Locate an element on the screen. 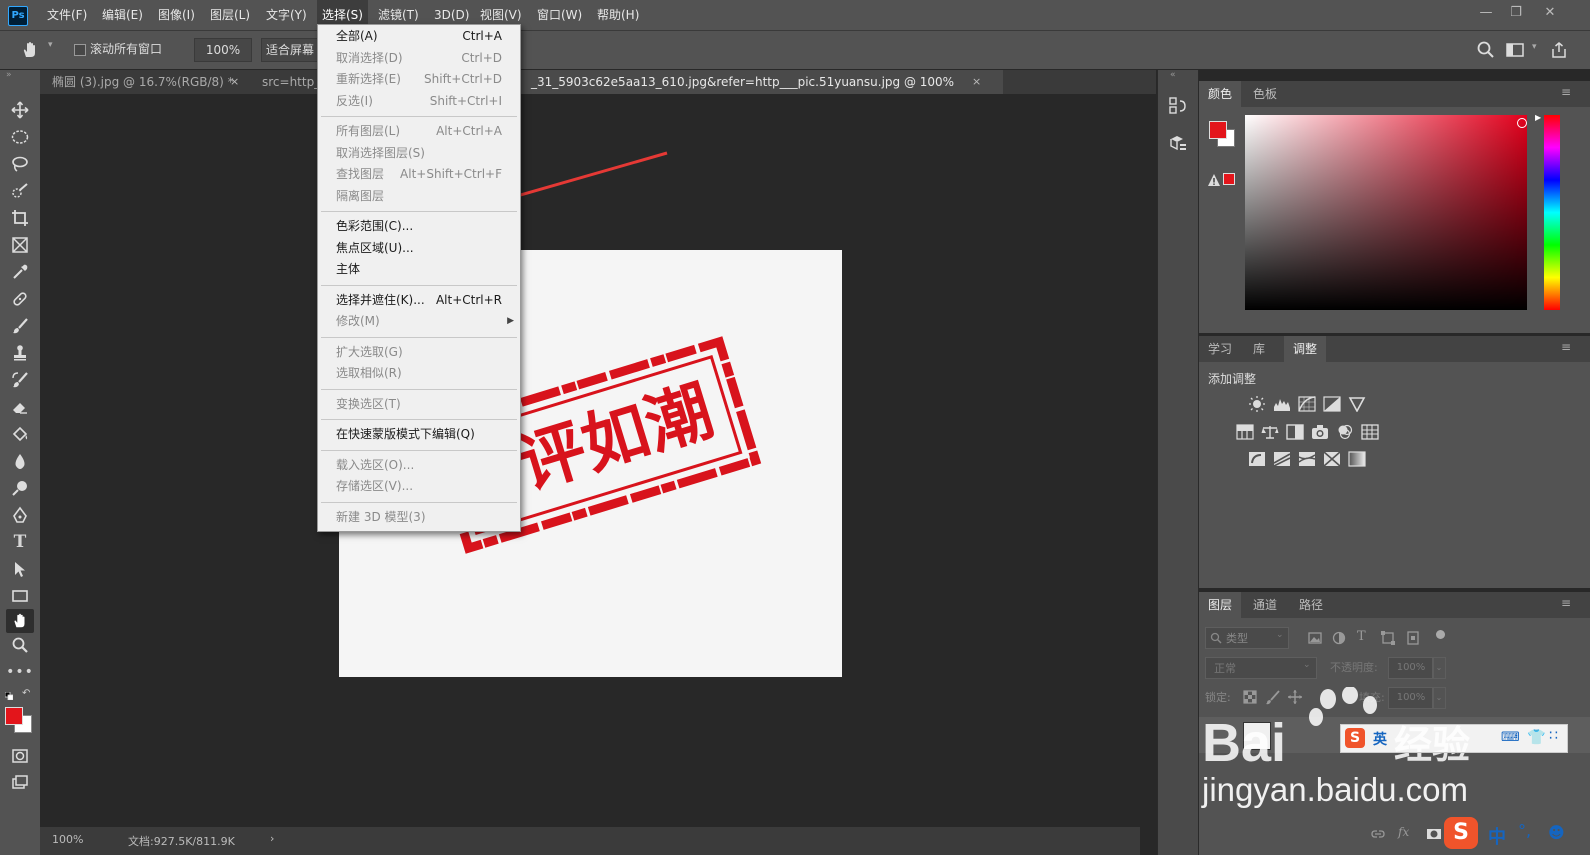  layer-filter-select: 类型 ⌄ is located at coordinates (1247, 638).